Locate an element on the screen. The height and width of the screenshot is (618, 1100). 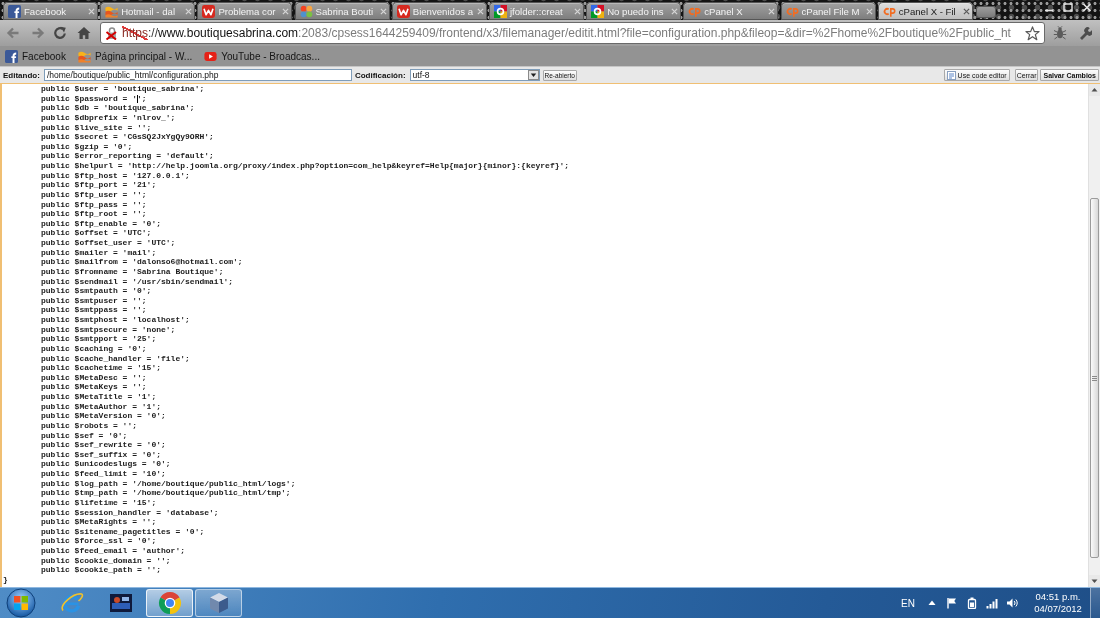
browser-tab: No puedo ins is located at coordinates (634, 11).